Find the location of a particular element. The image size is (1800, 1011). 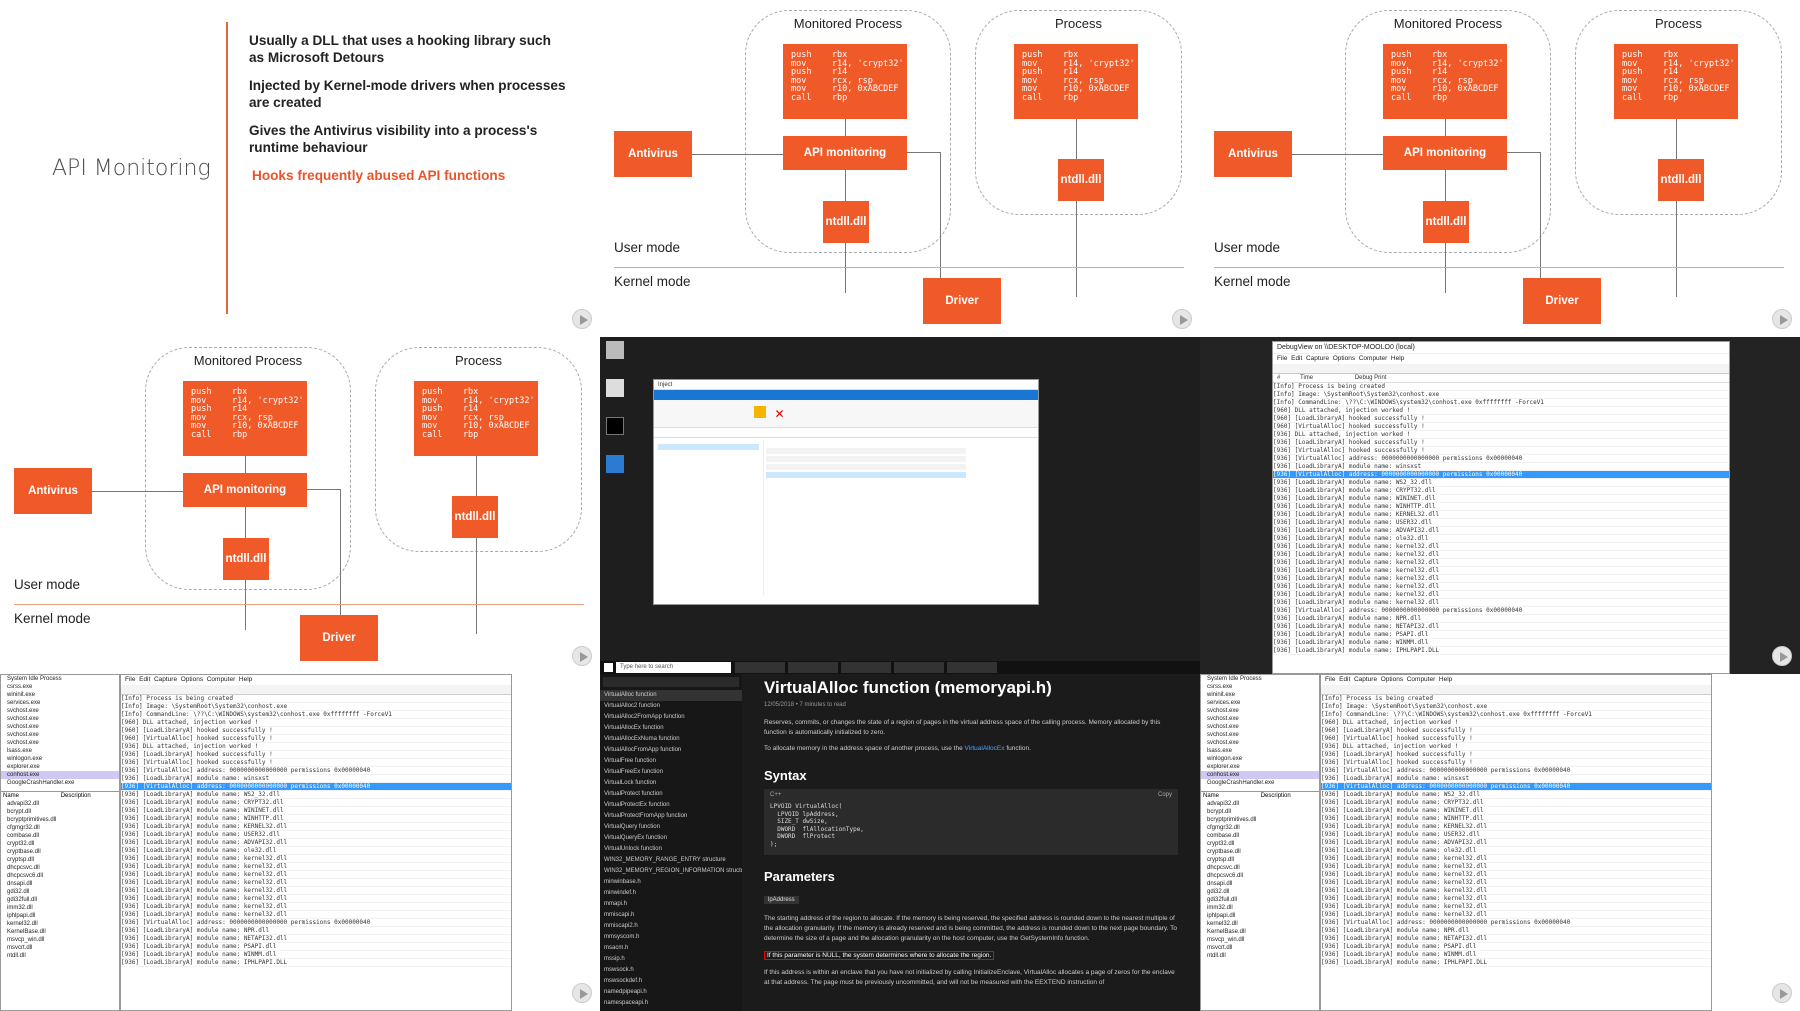

nav-item: mmiscapi.h is located at coordinates (671, 915).